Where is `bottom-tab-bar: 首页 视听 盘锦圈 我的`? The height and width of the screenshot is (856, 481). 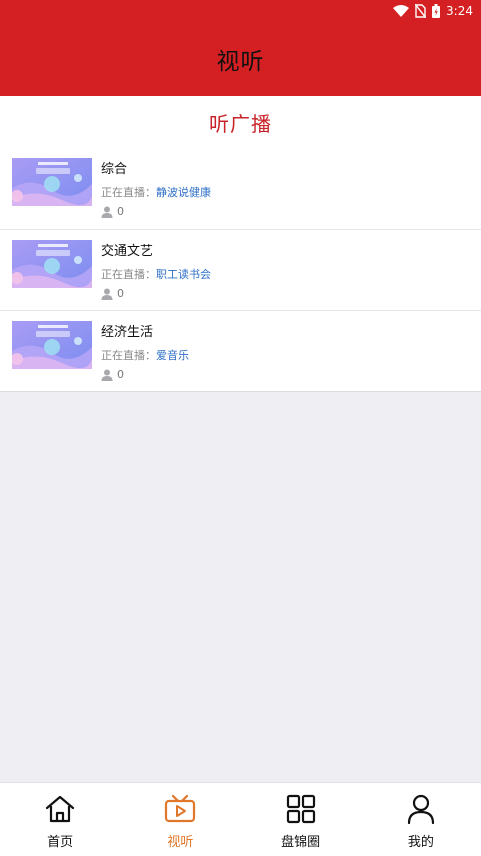 bottom-tab-bar: 首页 视听 盘锦圈 我的 is located at coordinates (240, 819).